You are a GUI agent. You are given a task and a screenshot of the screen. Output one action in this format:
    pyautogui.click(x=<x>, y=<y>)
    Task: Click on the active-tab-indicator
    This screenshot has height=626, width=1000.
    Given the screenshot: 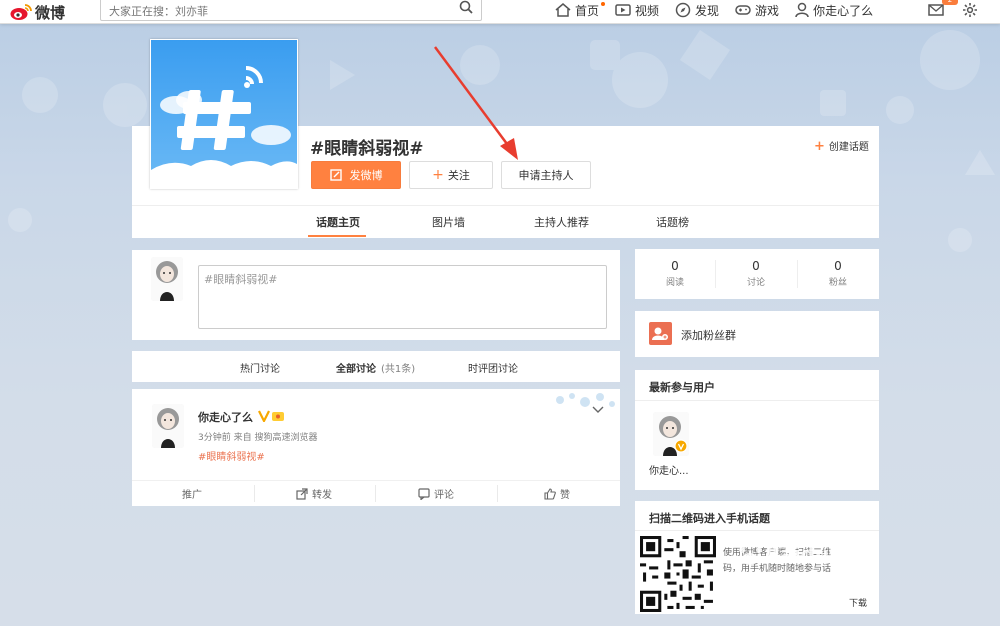 What is the action you would take?
    pyautogui.click(x=337, y=236)
    